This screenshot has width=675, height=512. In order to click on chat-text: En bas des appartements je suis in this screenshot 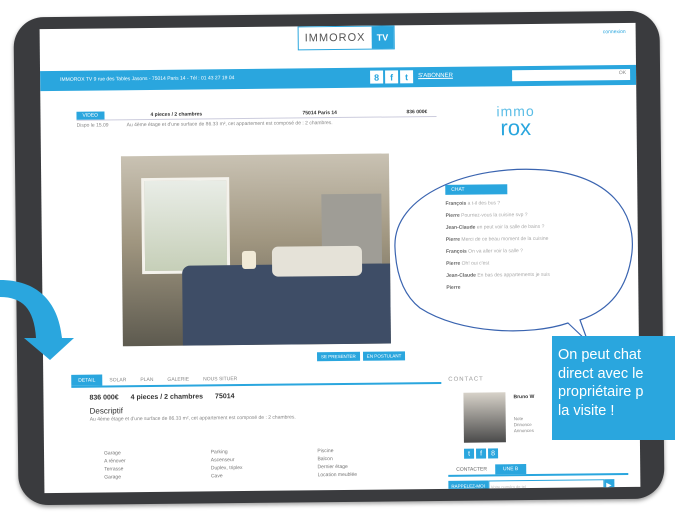, I will do `click(513, 275)`.